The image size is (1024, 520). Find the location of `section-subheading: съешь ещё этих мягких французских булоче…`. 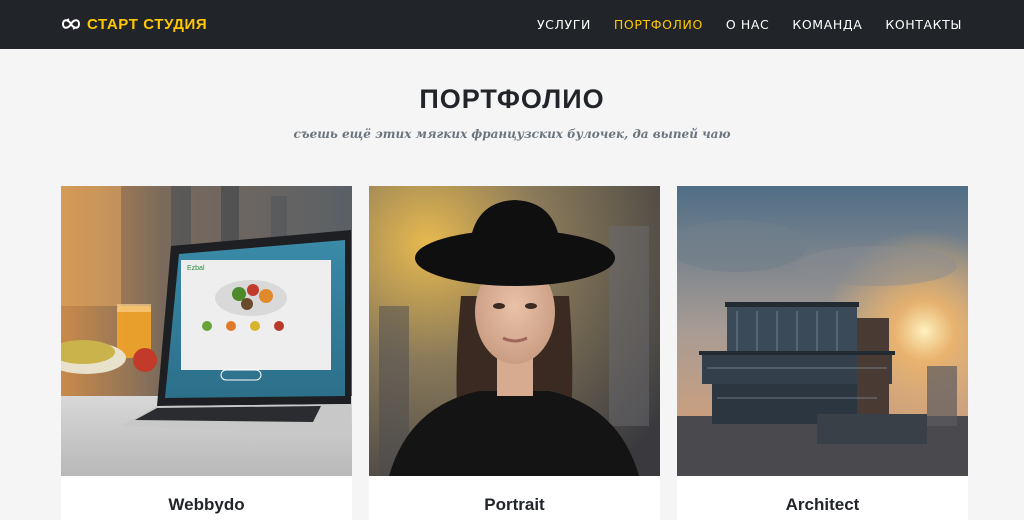

section-subheading: съешь ещё этих мягких французских булоче… is located at coordinates (512, 134).